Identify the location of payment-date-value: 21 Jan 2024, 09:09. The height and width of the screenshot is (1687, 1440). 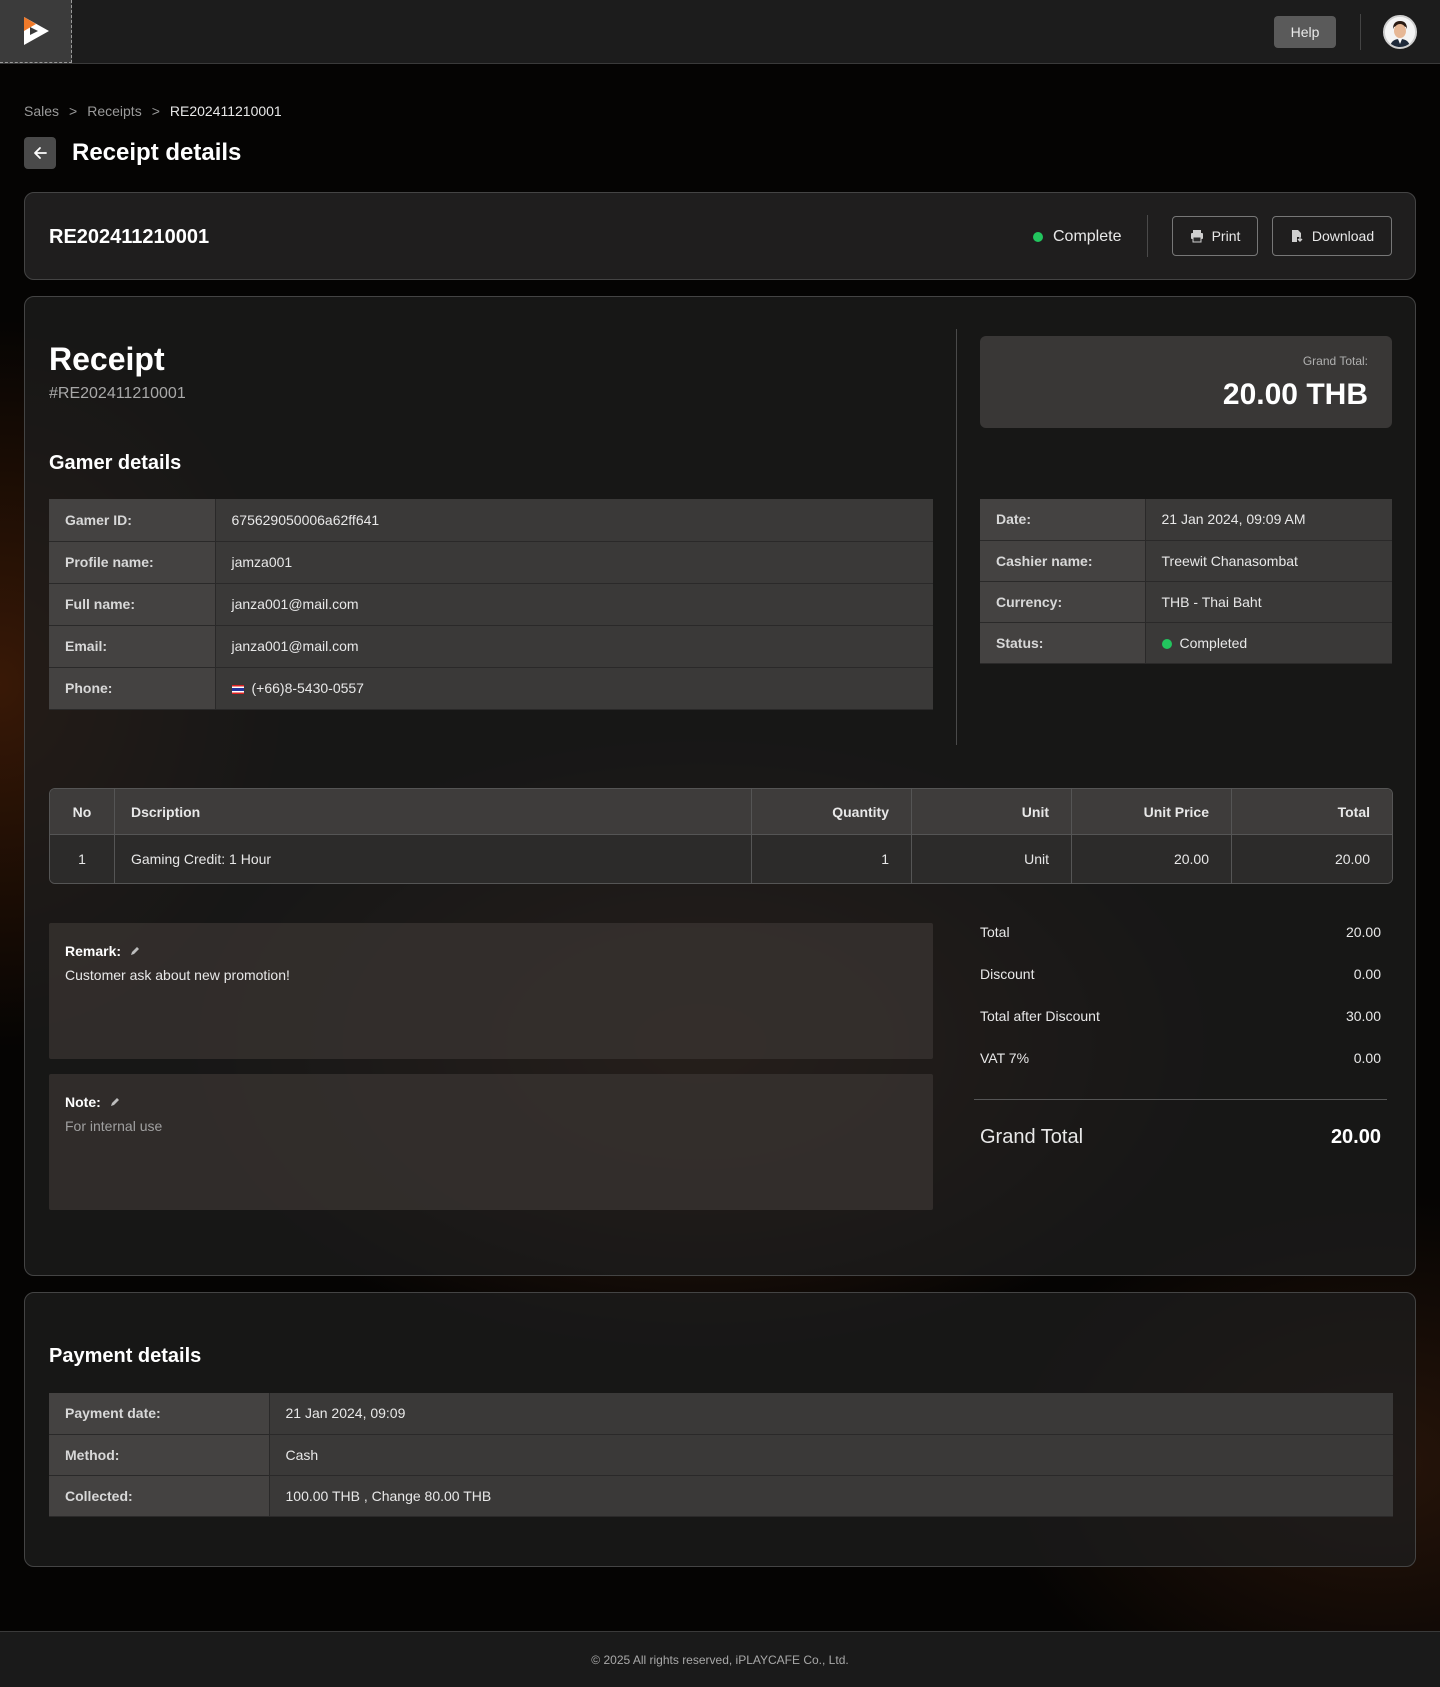
(831, 1414).